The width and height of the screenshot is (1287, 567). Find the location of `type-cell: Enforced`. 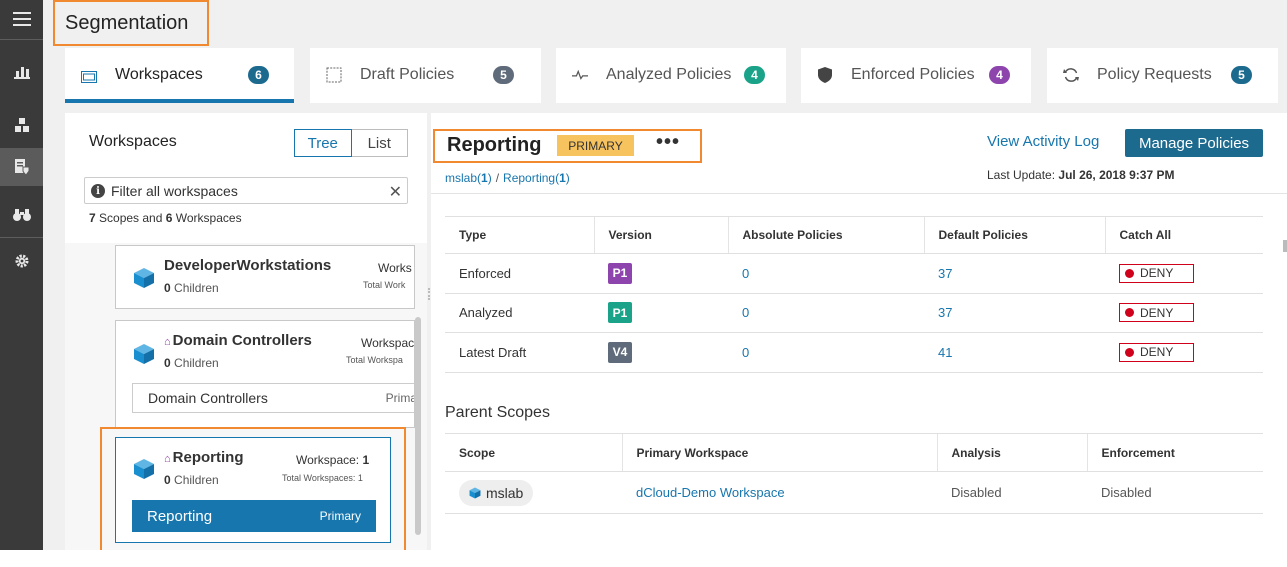

type-cell: Enforced is located at coordinates (519, 273).